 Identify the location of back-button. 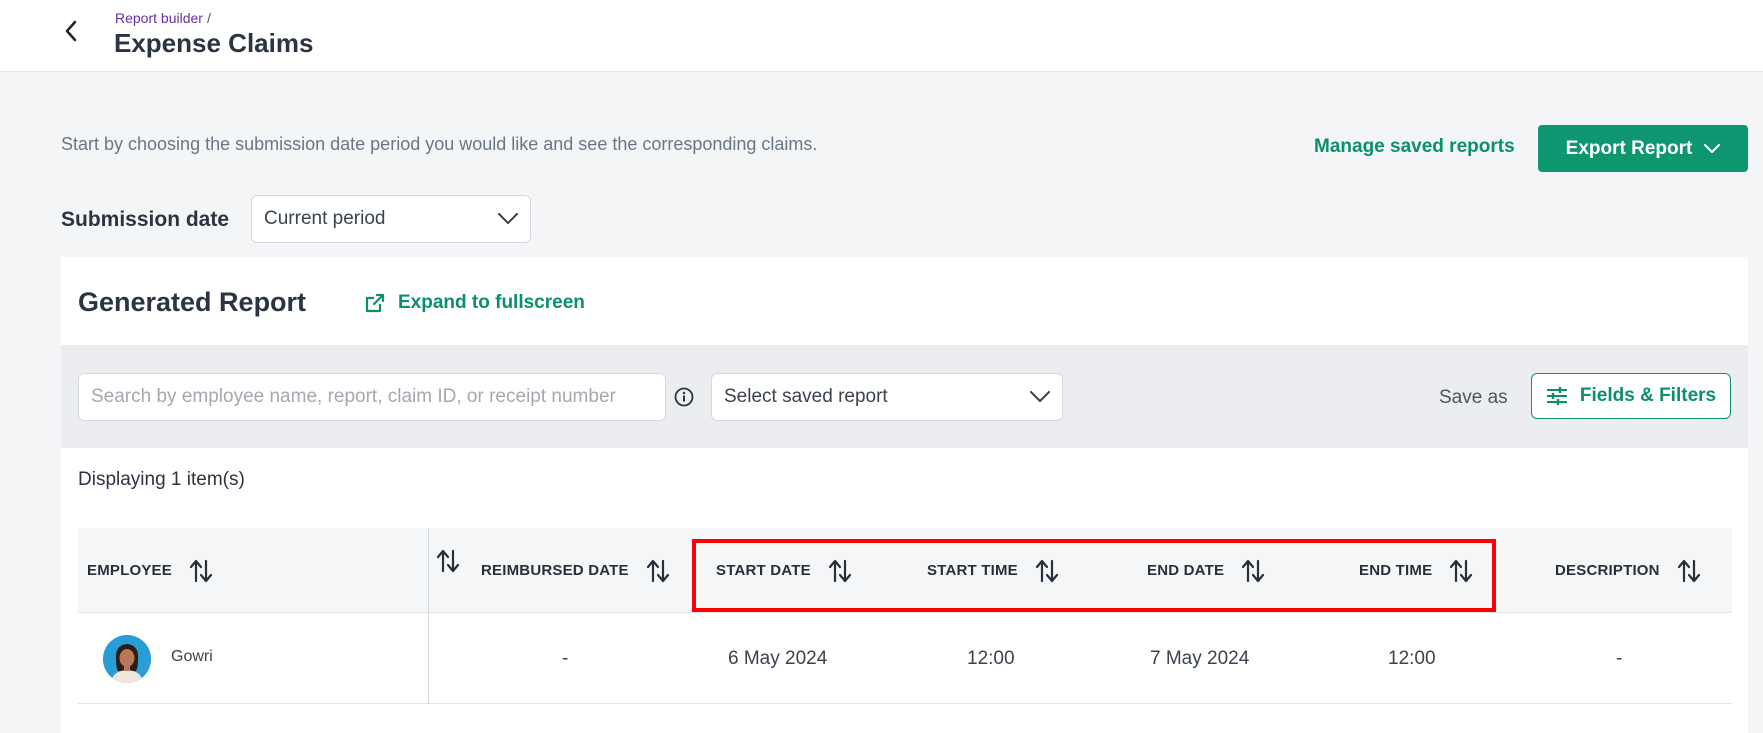
(71, 31).